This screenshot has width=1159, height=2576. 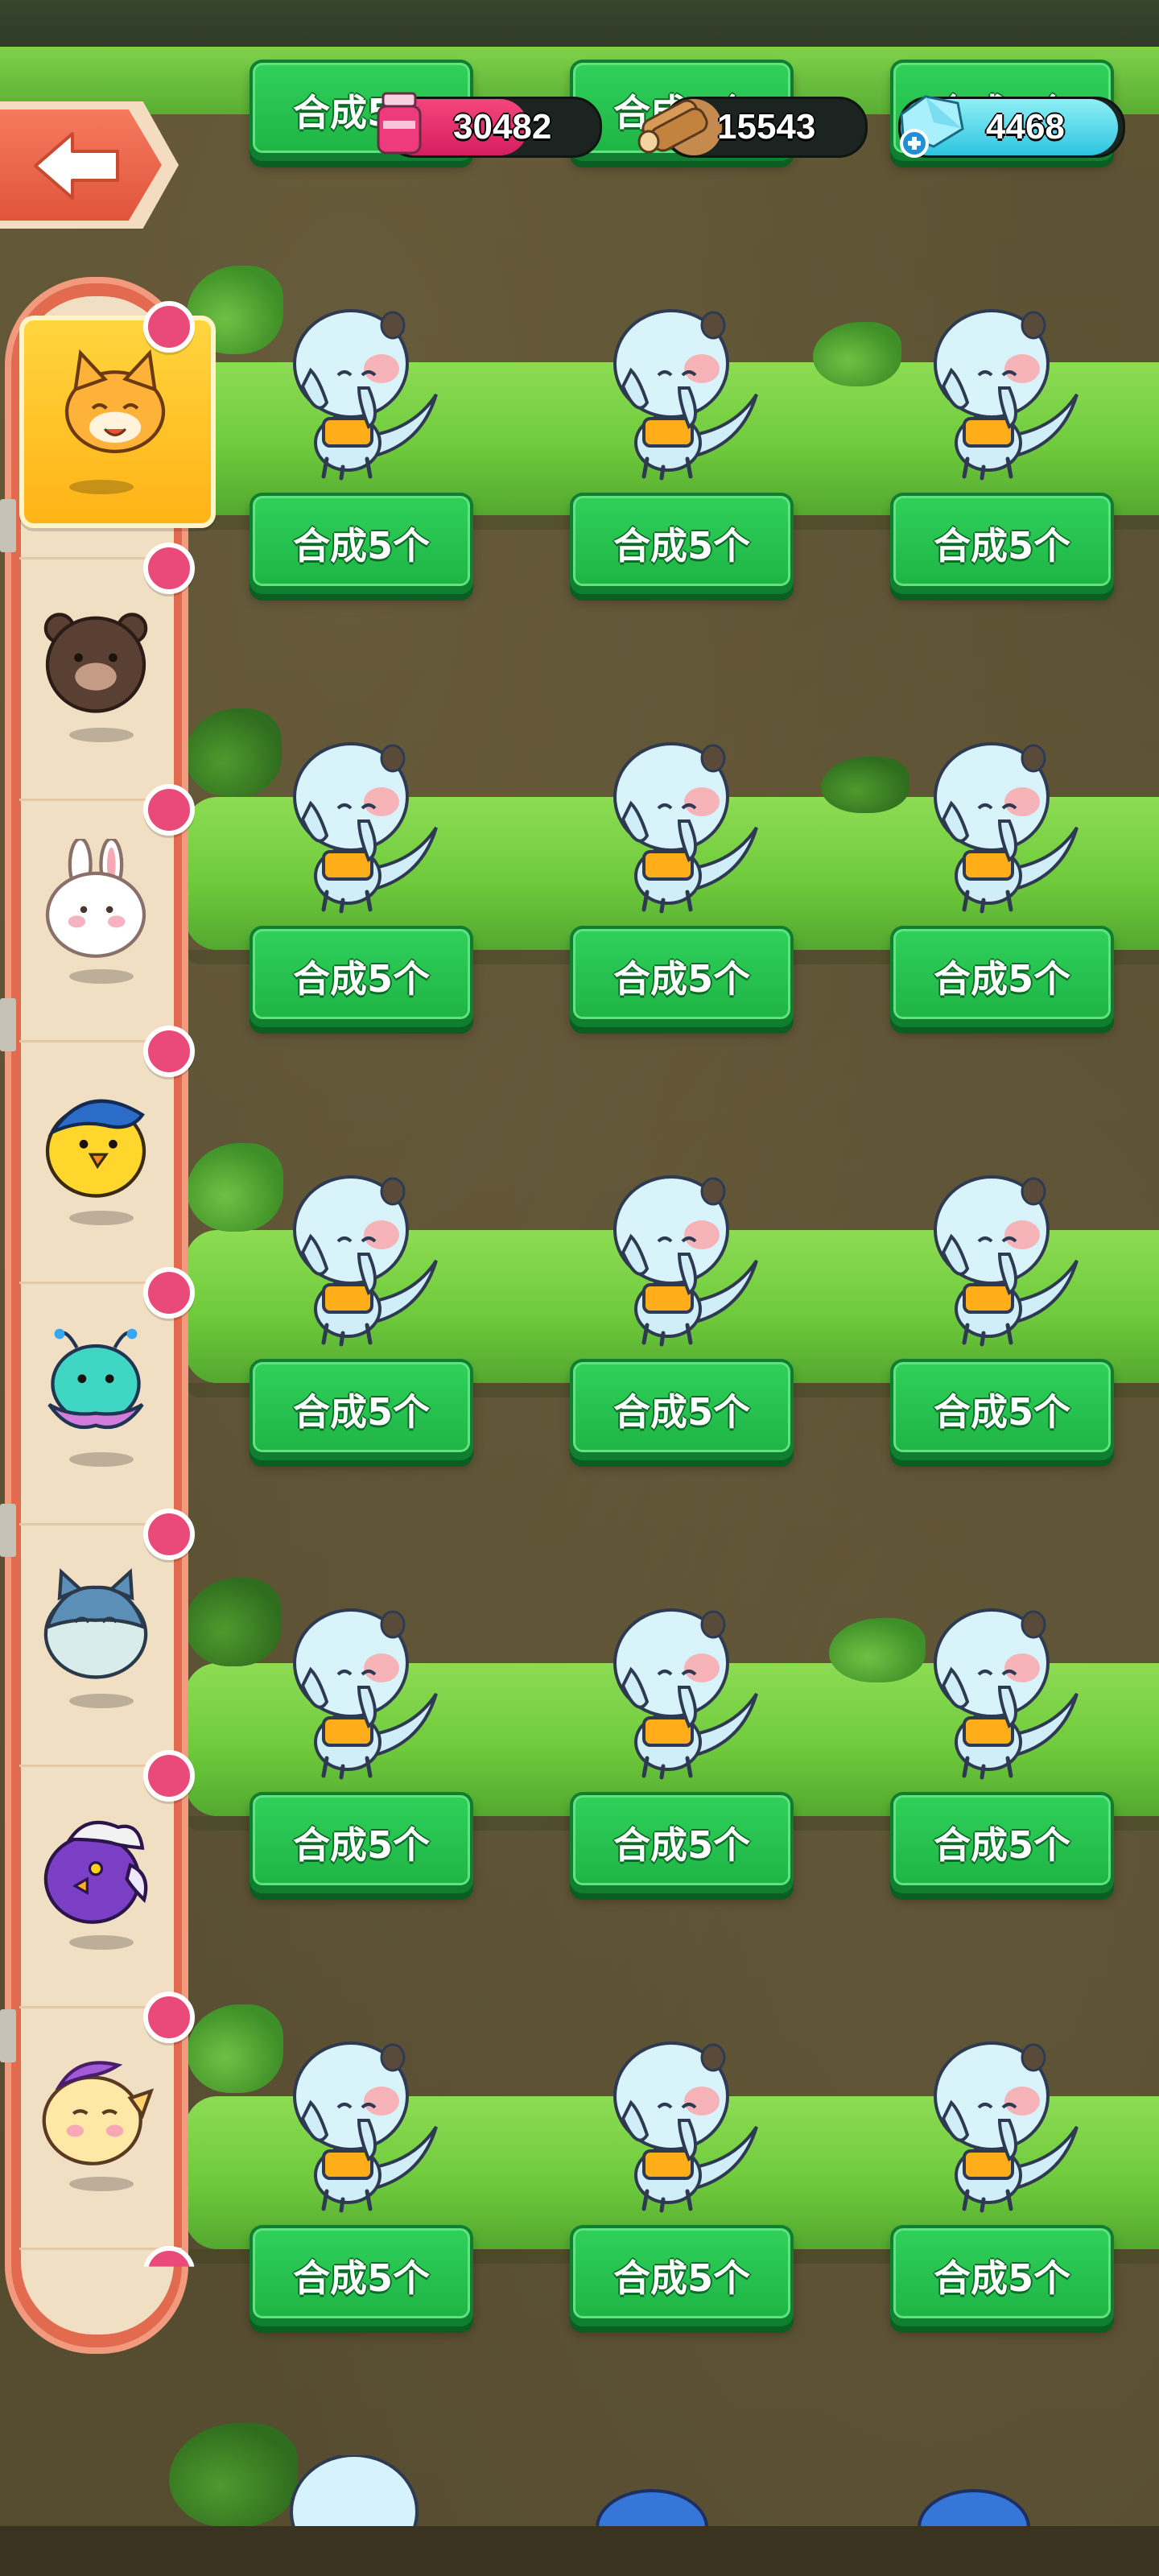 What do you see at coordinates (766, 127) in the screenshot?
I see `wood-value: 15543` at bounding box center [766, 127].